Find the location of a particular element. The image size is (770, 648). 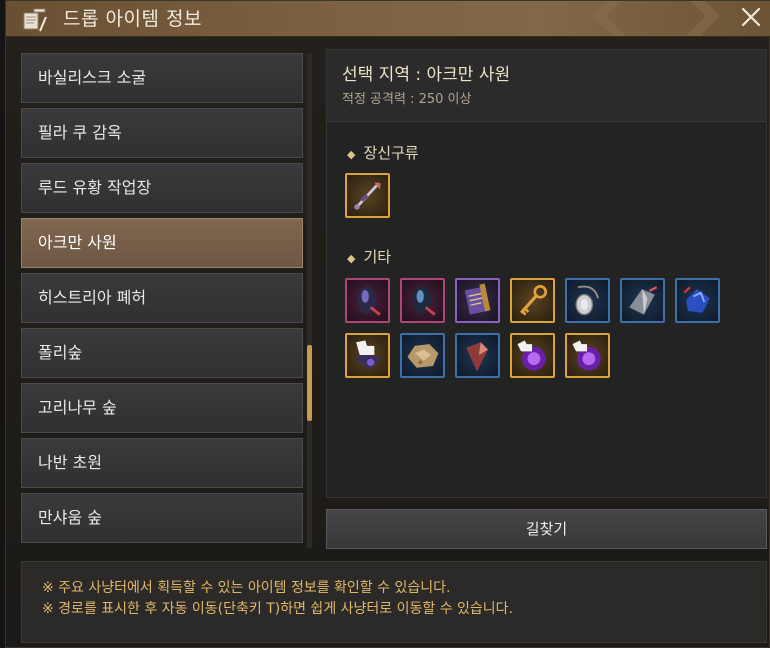

scrollbar-thumb is located at coordinates (309, 383).